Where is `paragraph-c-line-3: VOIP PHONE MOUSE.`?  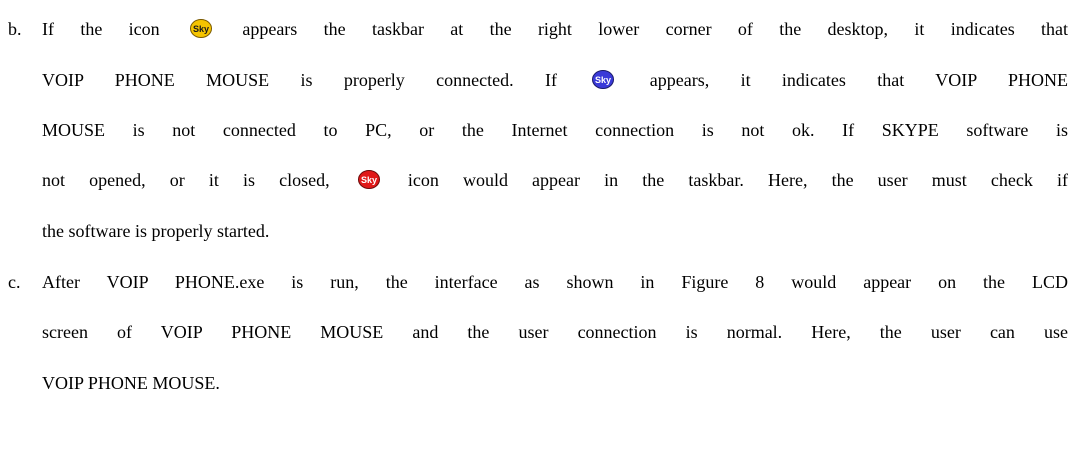
paragraph-c-line-3: VOIP PHONE MOUSE. is located at coordinates (131, 383).